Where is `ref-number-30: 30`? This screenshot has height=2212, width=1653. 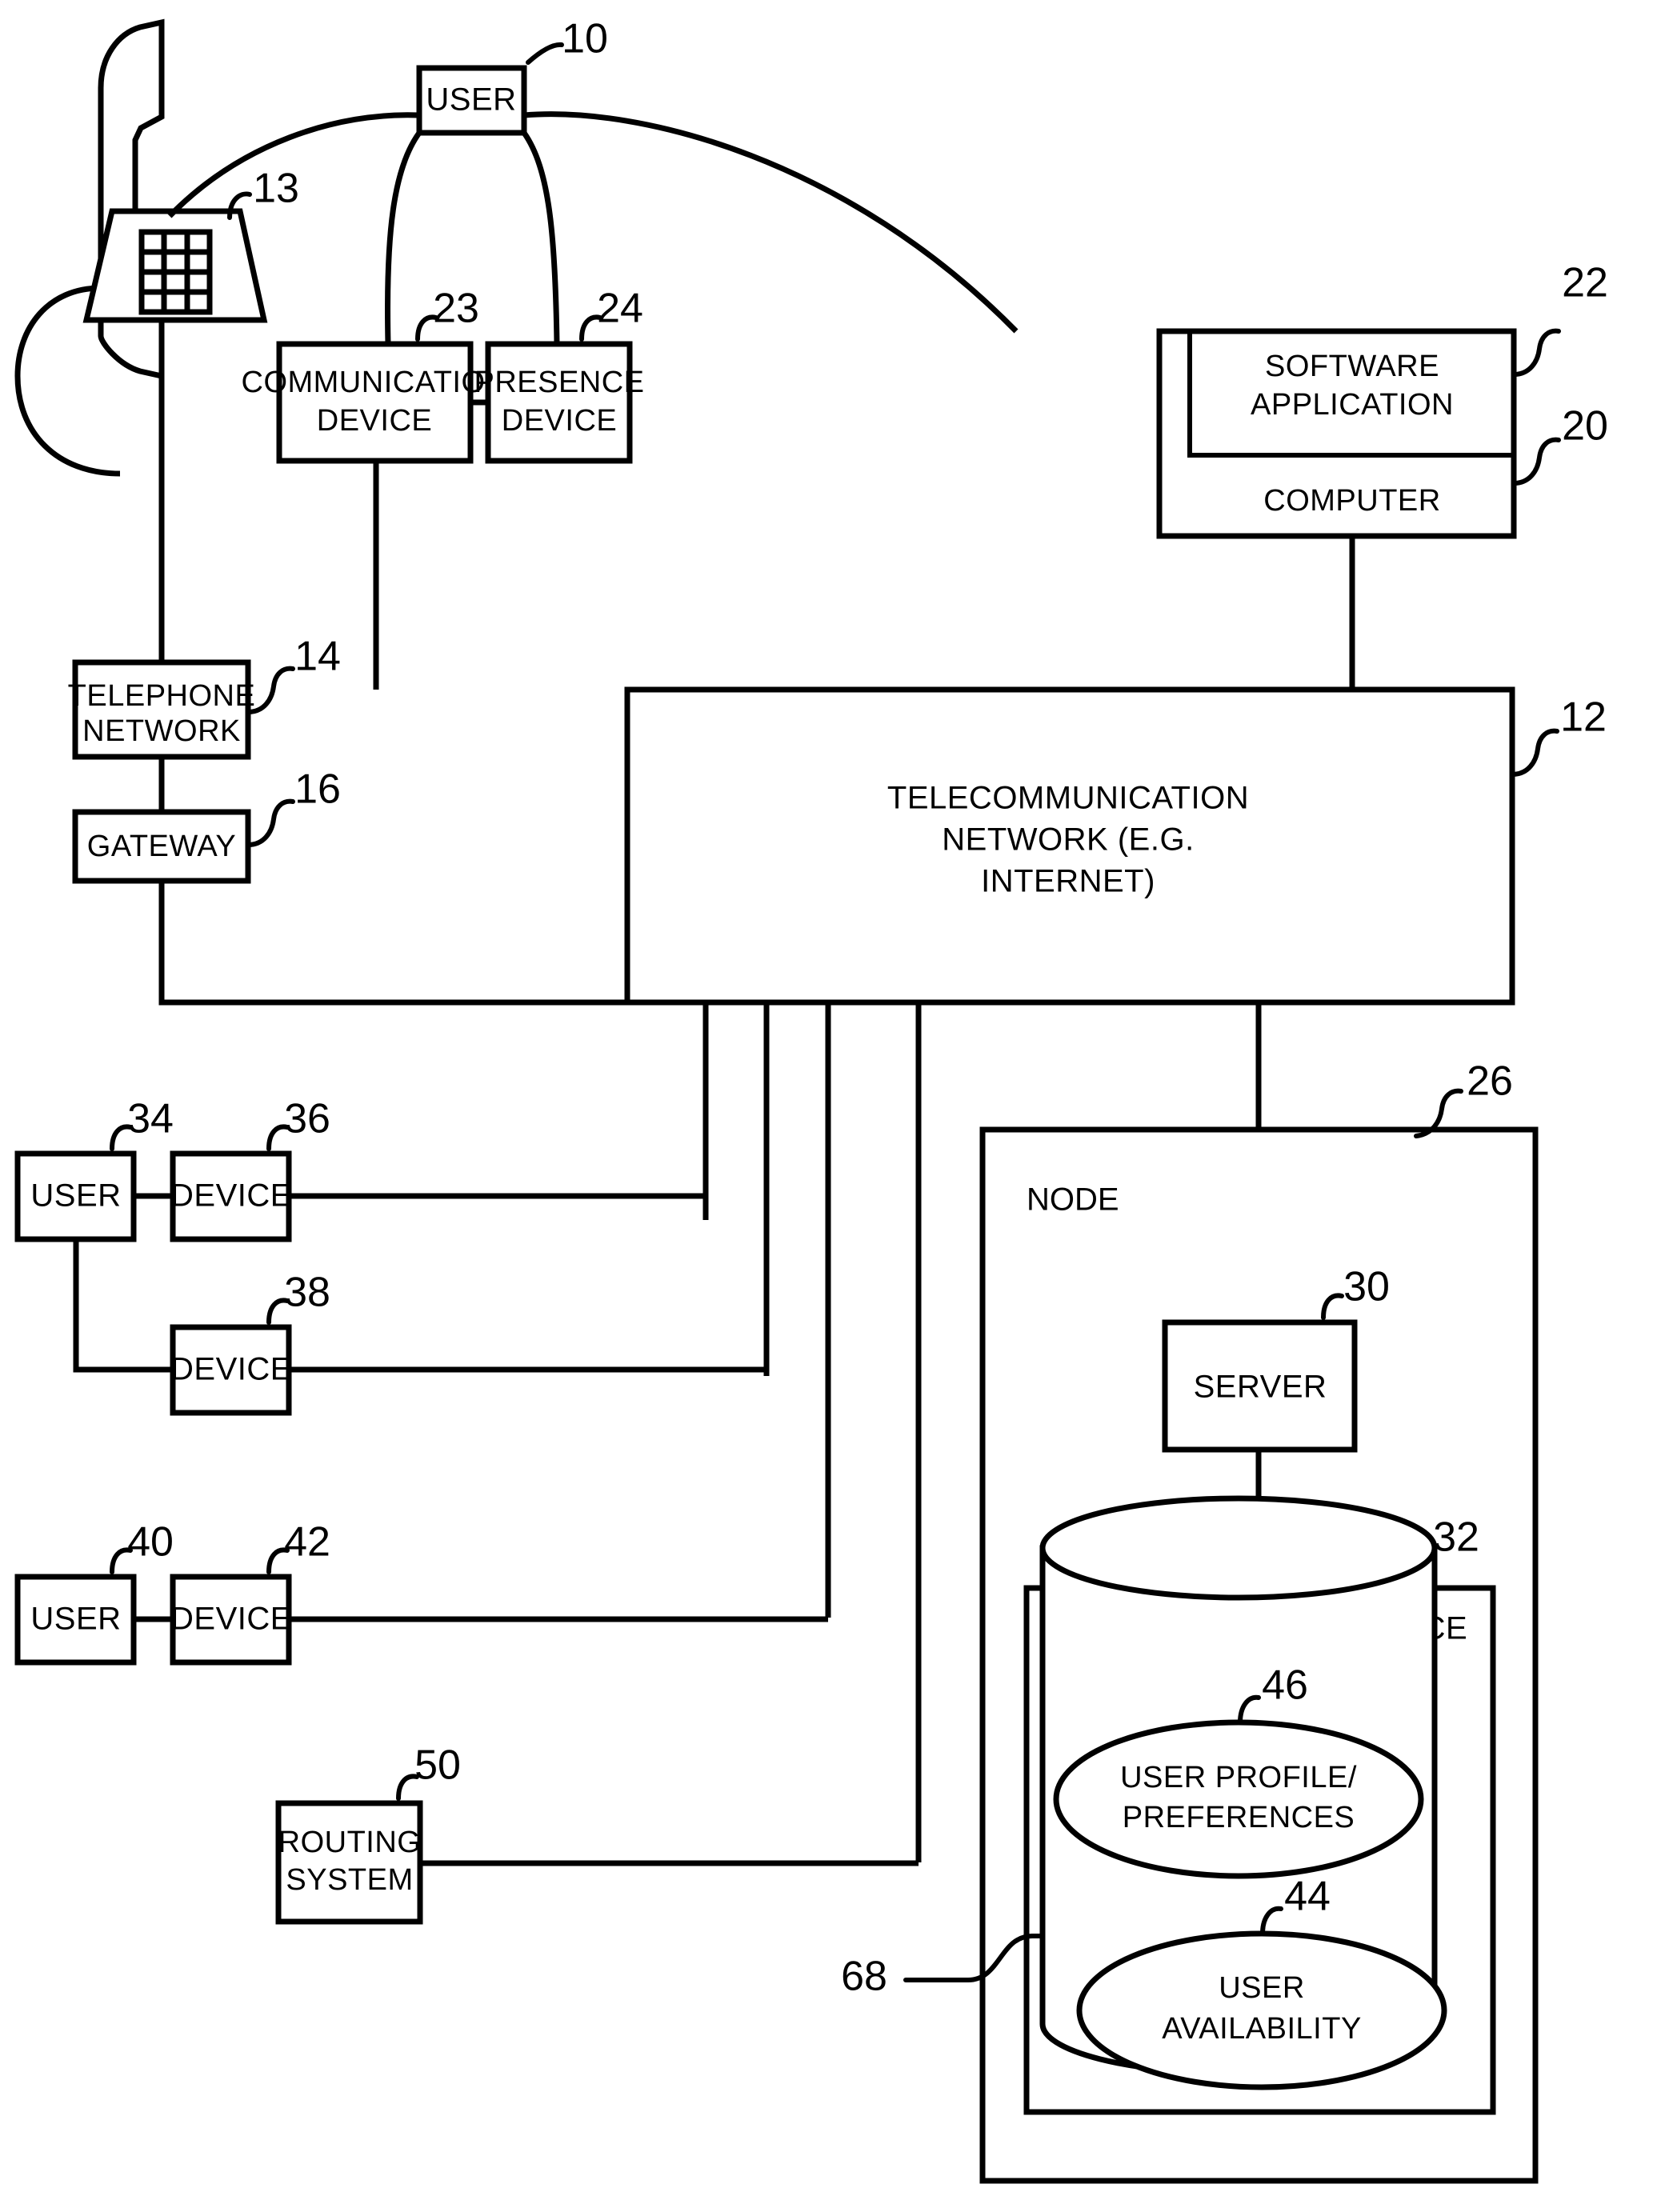
ref-number-30: 30 is located at coordinates (1366, 1287).